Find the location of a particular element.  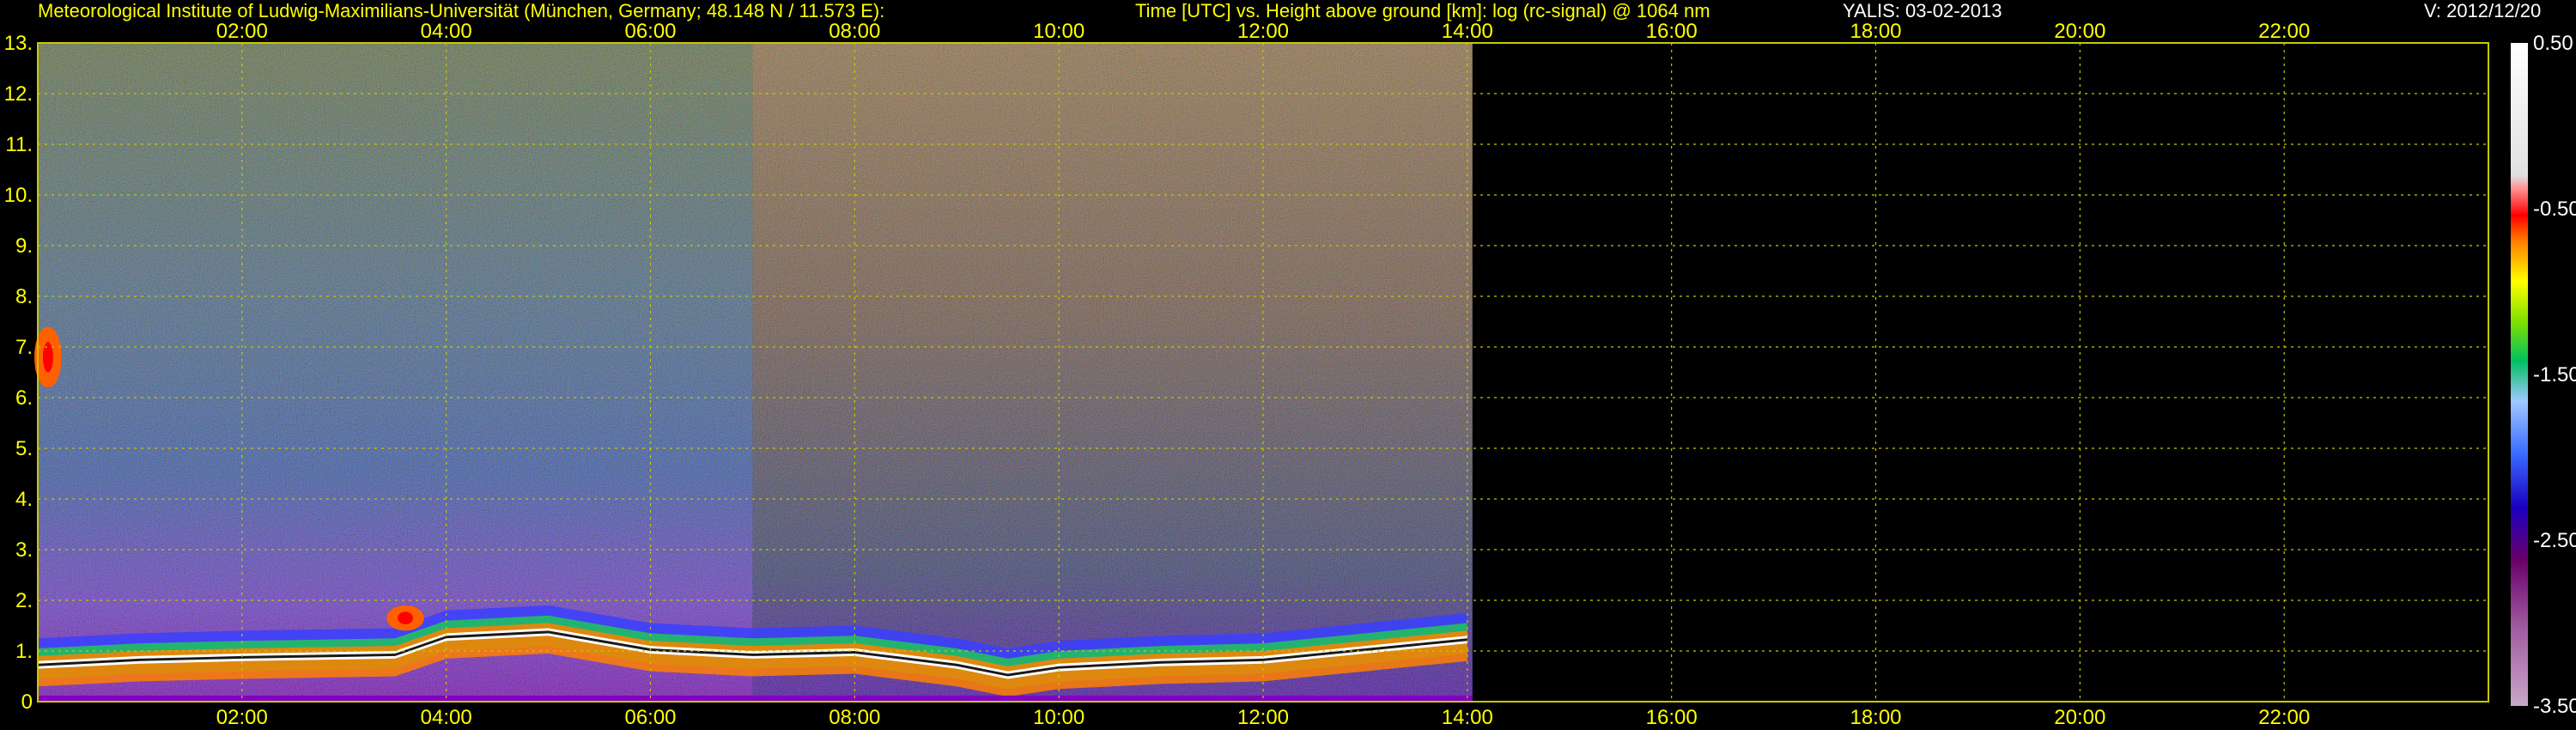

x-tick-label-bottom: 02:00 is located at coordinates (242, 717).